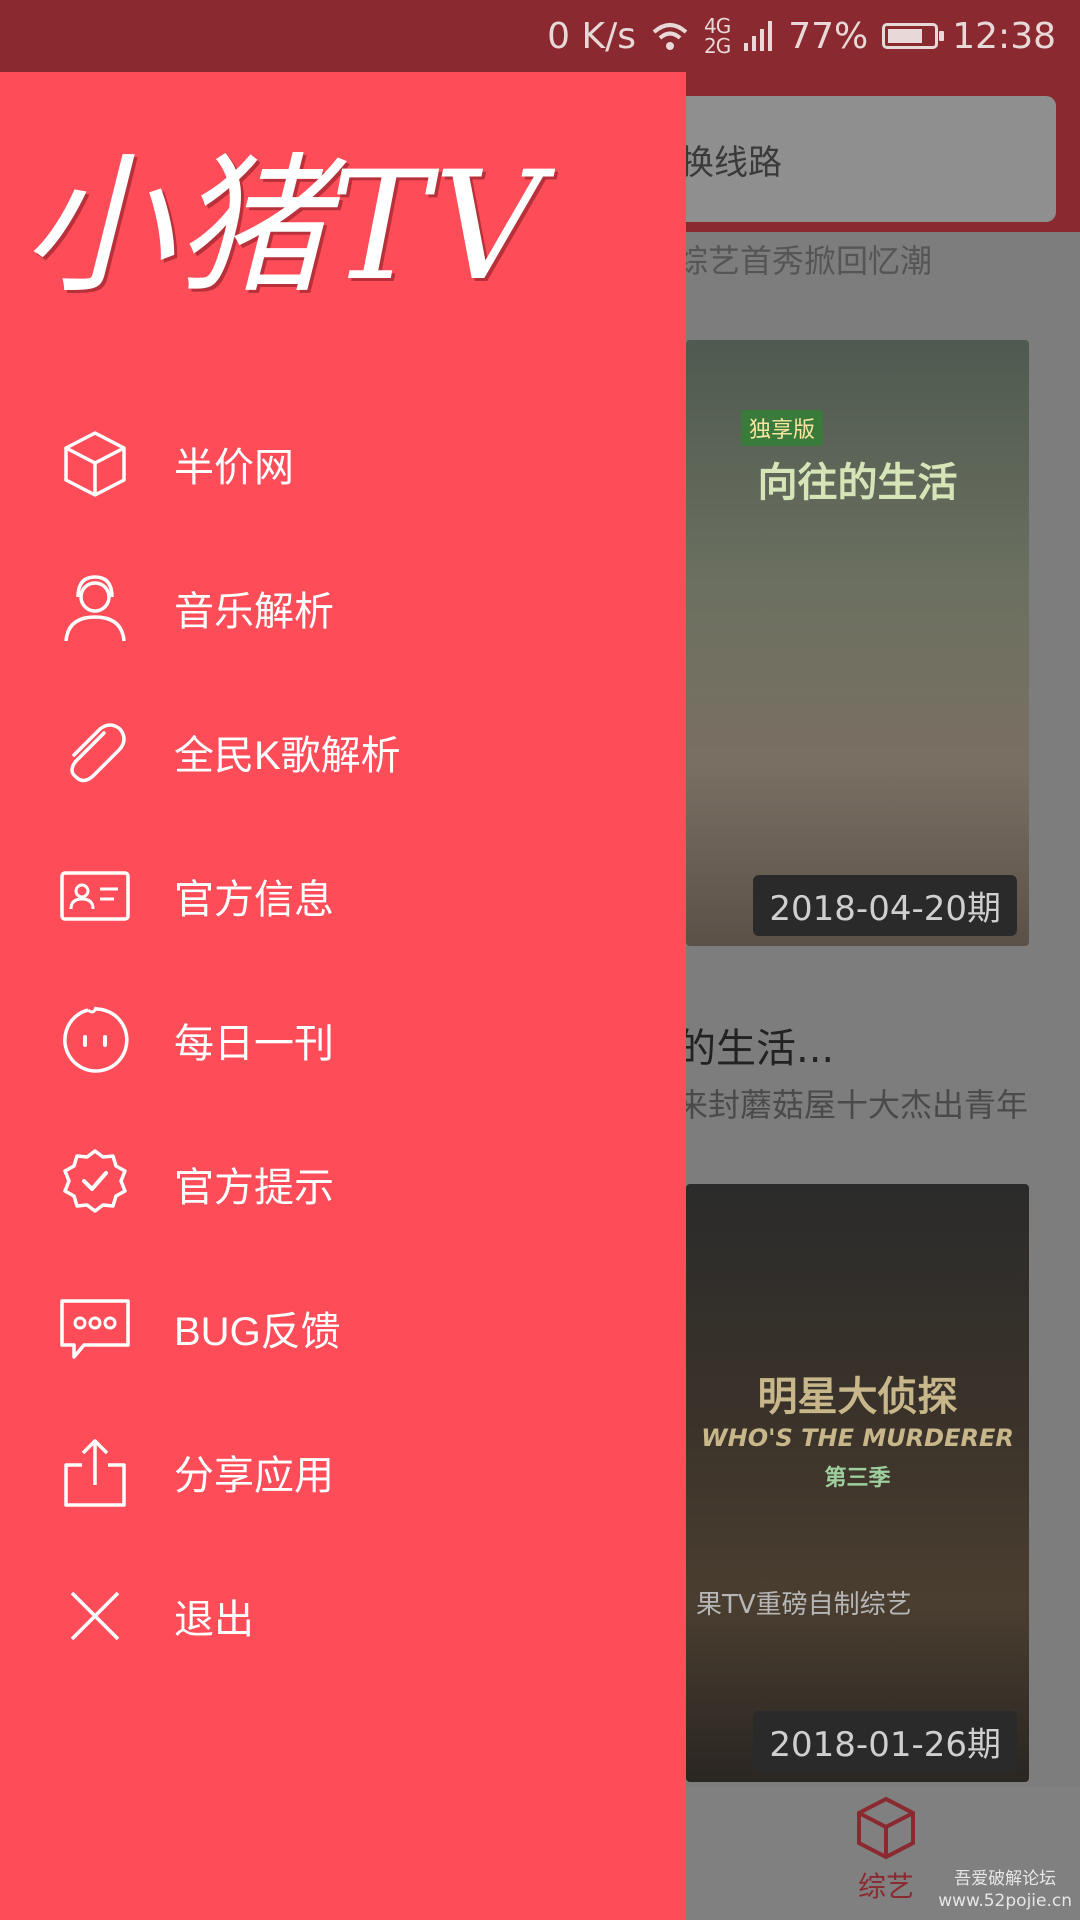  I want to click on paperclip-icon, so click(98, 753).